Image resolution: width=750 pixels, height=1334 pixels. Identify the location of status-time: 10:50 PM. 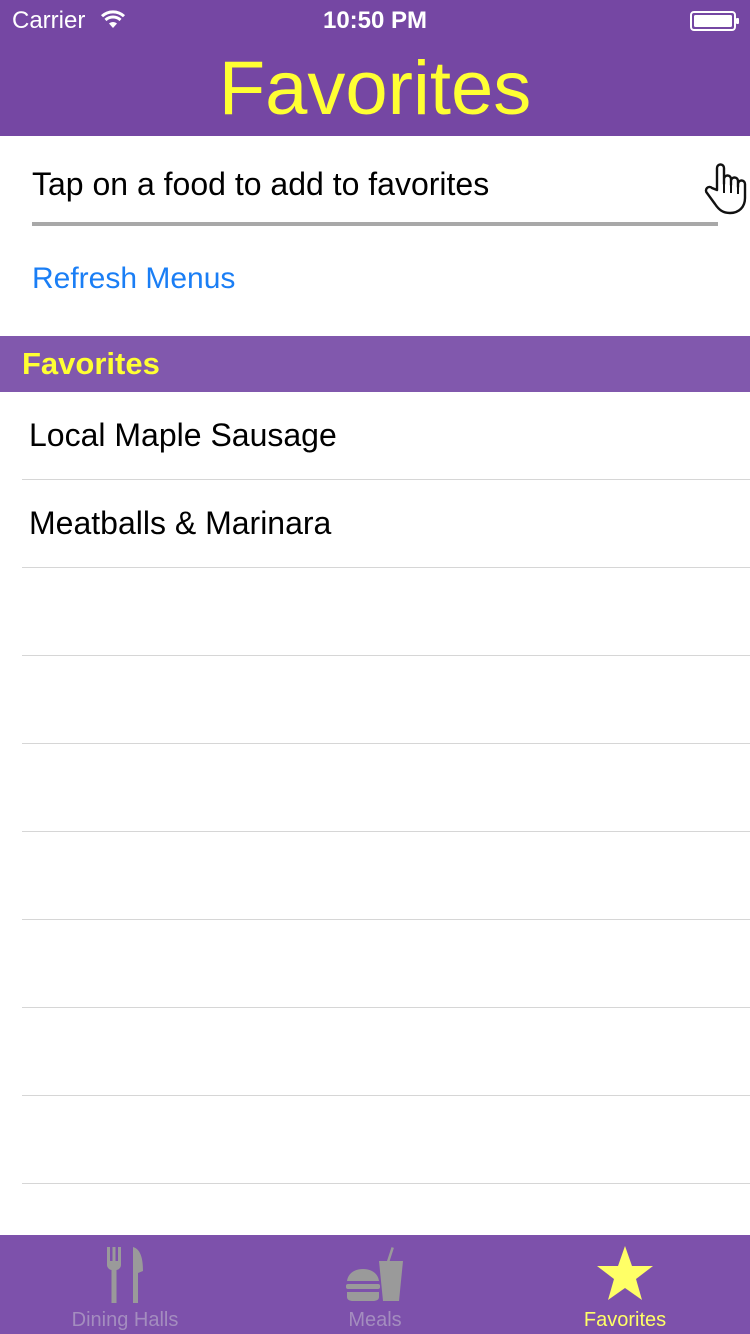
(375, 20).